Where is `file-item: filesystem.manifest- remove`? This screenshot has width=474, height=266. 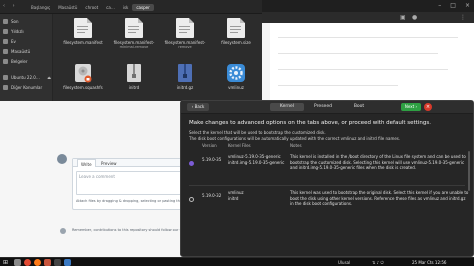 file-item: filesystem.manifest- remove is located at coordinates (185, 33).